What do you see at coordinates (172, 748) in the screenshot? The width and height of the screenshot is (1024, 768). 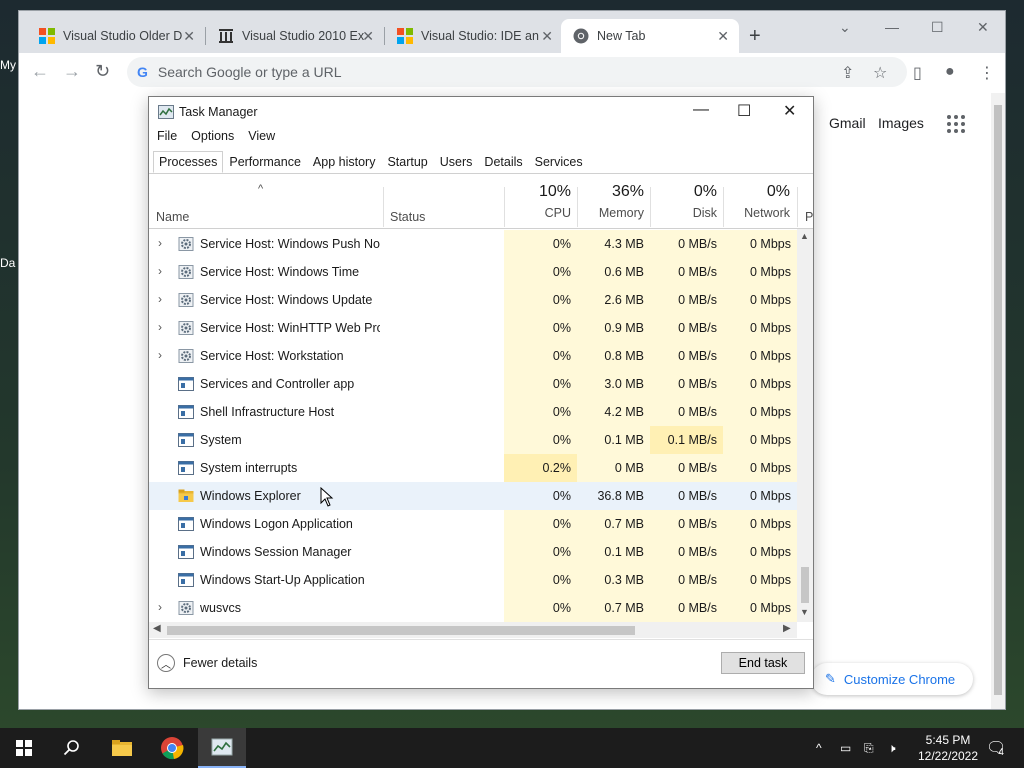 I see `chrome-taskbar-button` at bounding box center [172, 748].